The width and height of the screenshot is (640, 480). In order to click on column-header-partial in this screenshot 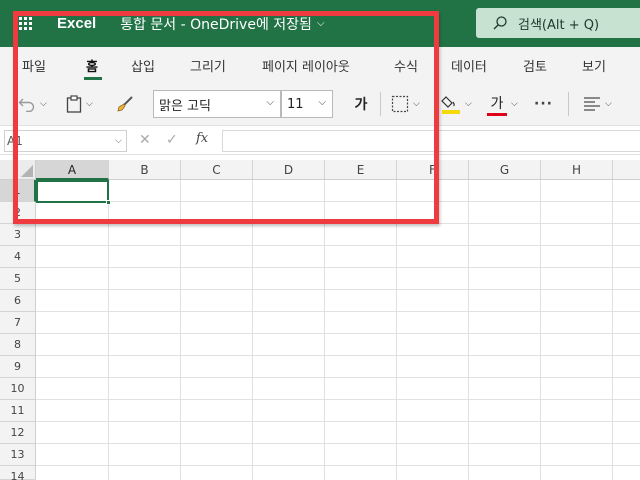, I will do `click(626, 170)`.